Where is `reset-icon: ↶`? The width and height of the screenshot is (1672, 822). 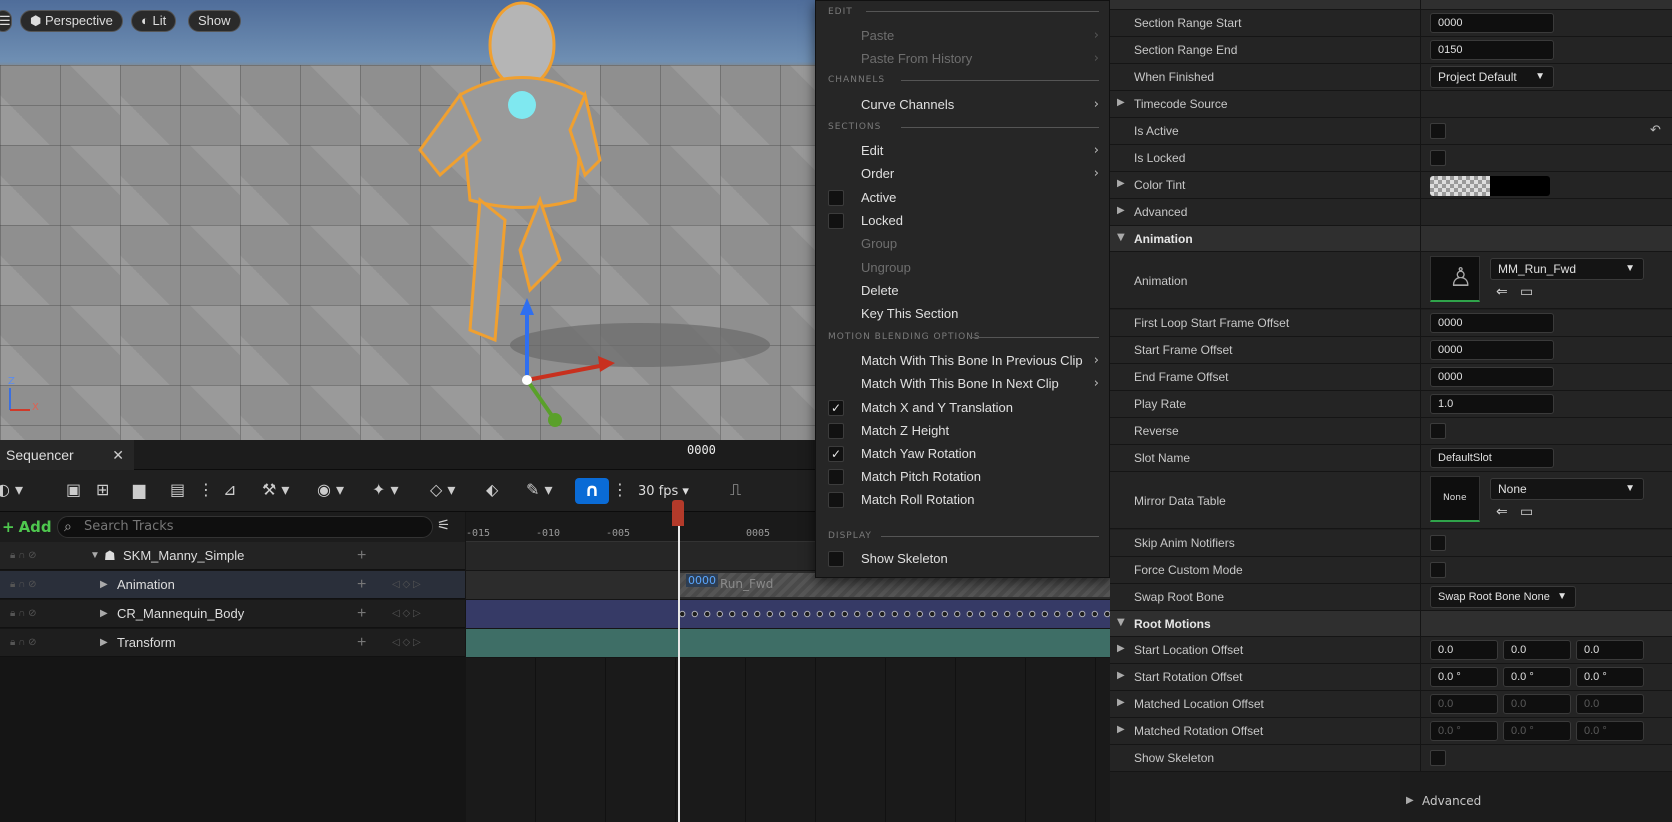 reset-icon: ↶ is located at coordinates (1655, 130).